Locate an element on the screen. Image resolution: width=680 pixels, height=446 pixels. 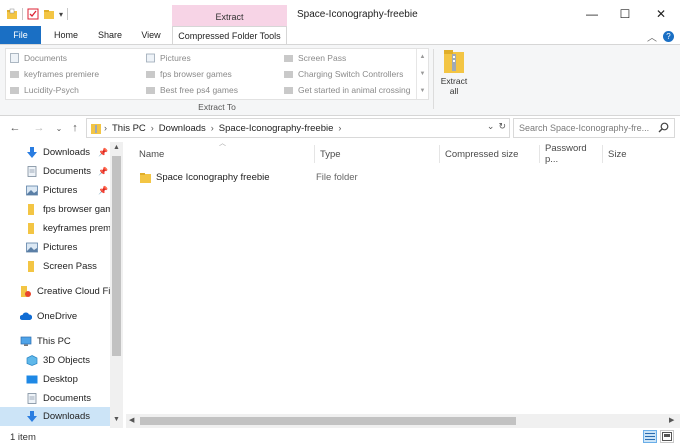
forward-arrow-icon: → is located at coordinates (39, 128).